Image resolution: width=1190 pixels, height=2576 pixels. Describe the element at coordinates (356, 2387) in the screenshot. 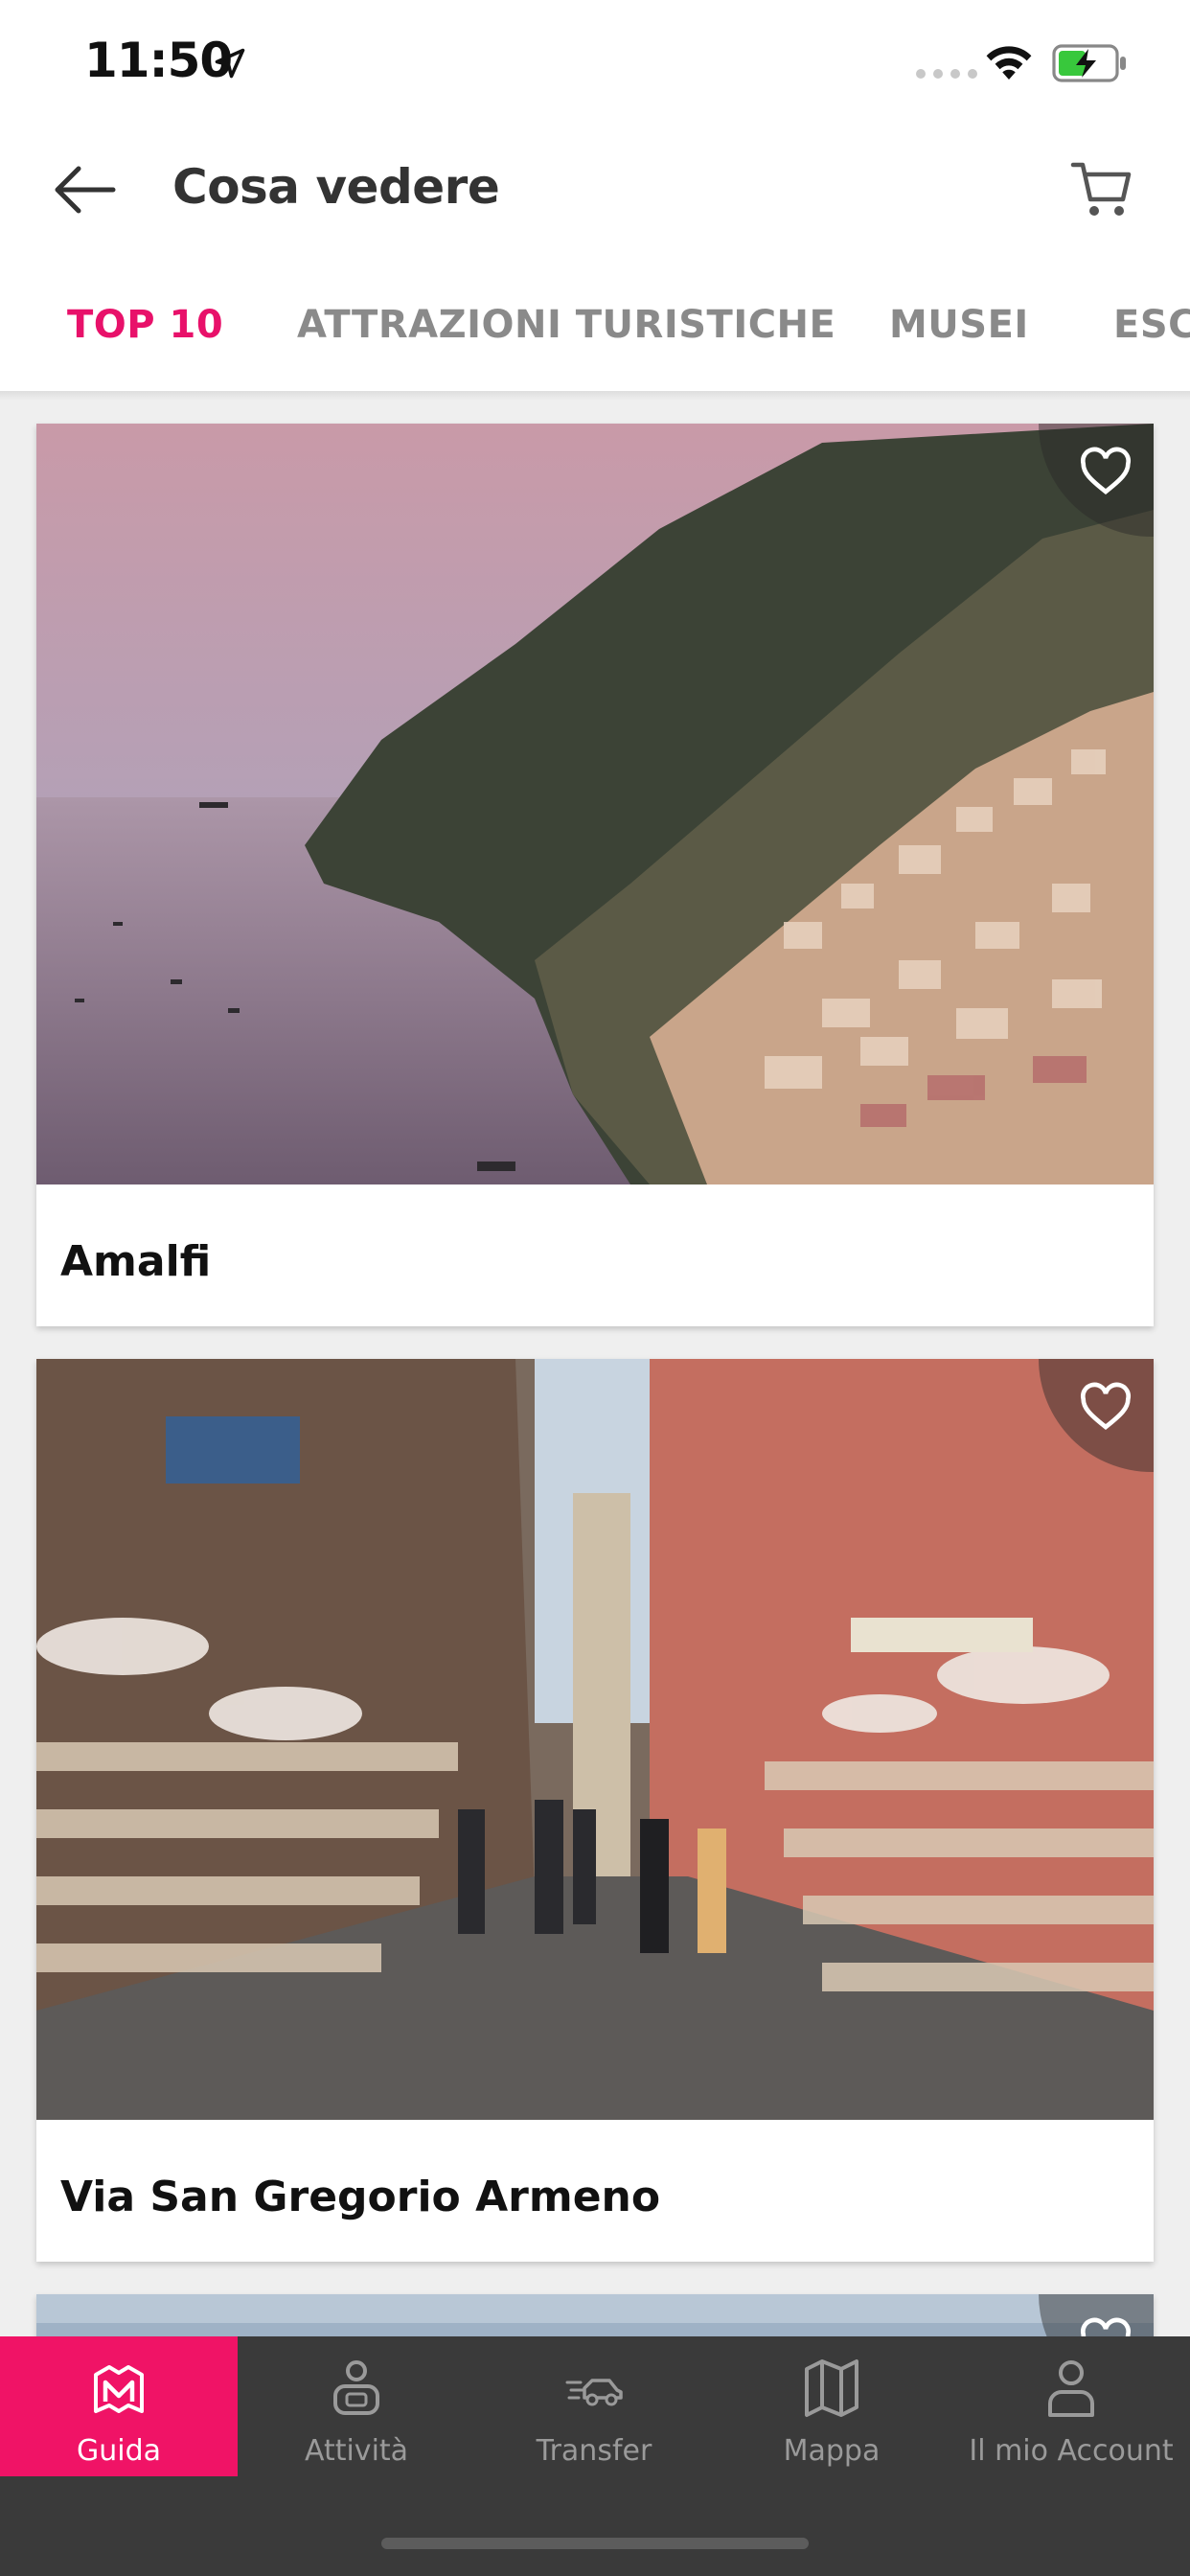

I see `activity-person-icon` at that location.